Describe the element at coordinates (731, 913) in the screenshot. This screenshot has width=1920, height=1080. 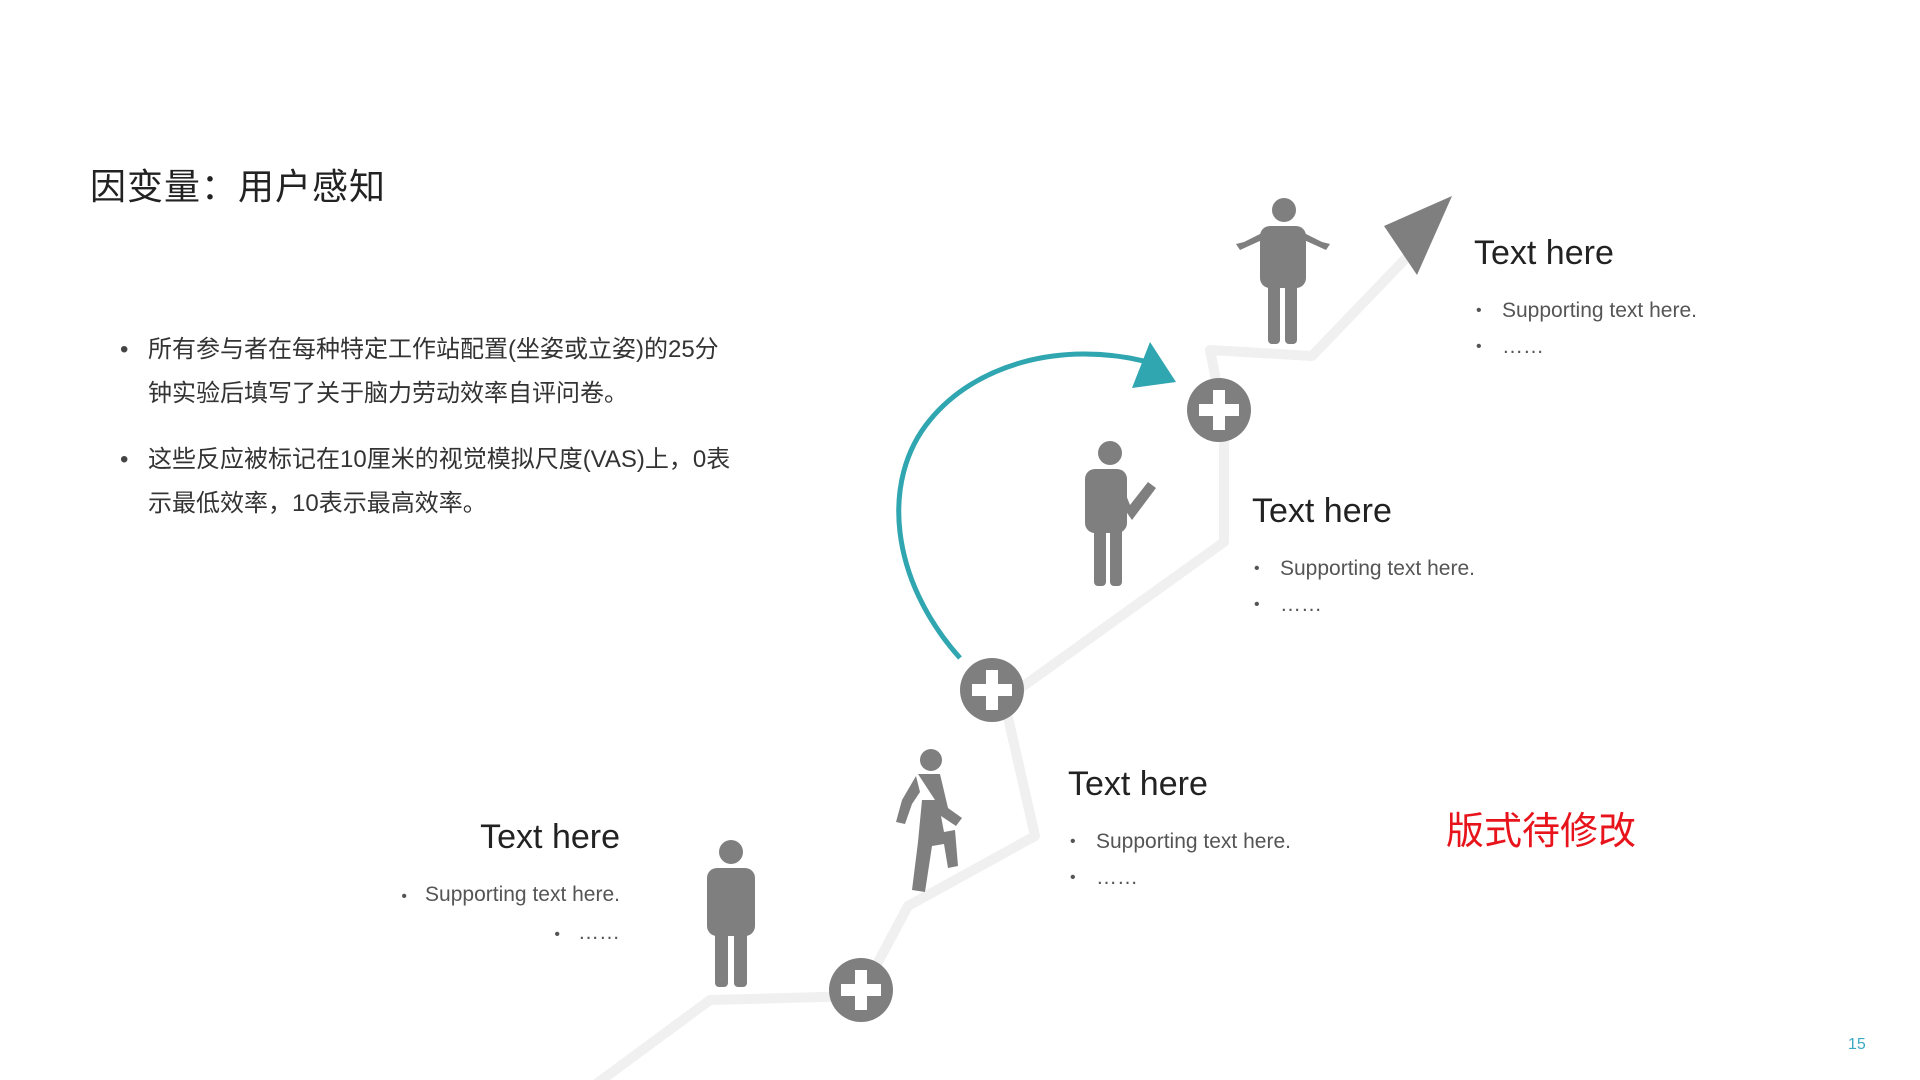
I see `person-standing-icon` at that location.